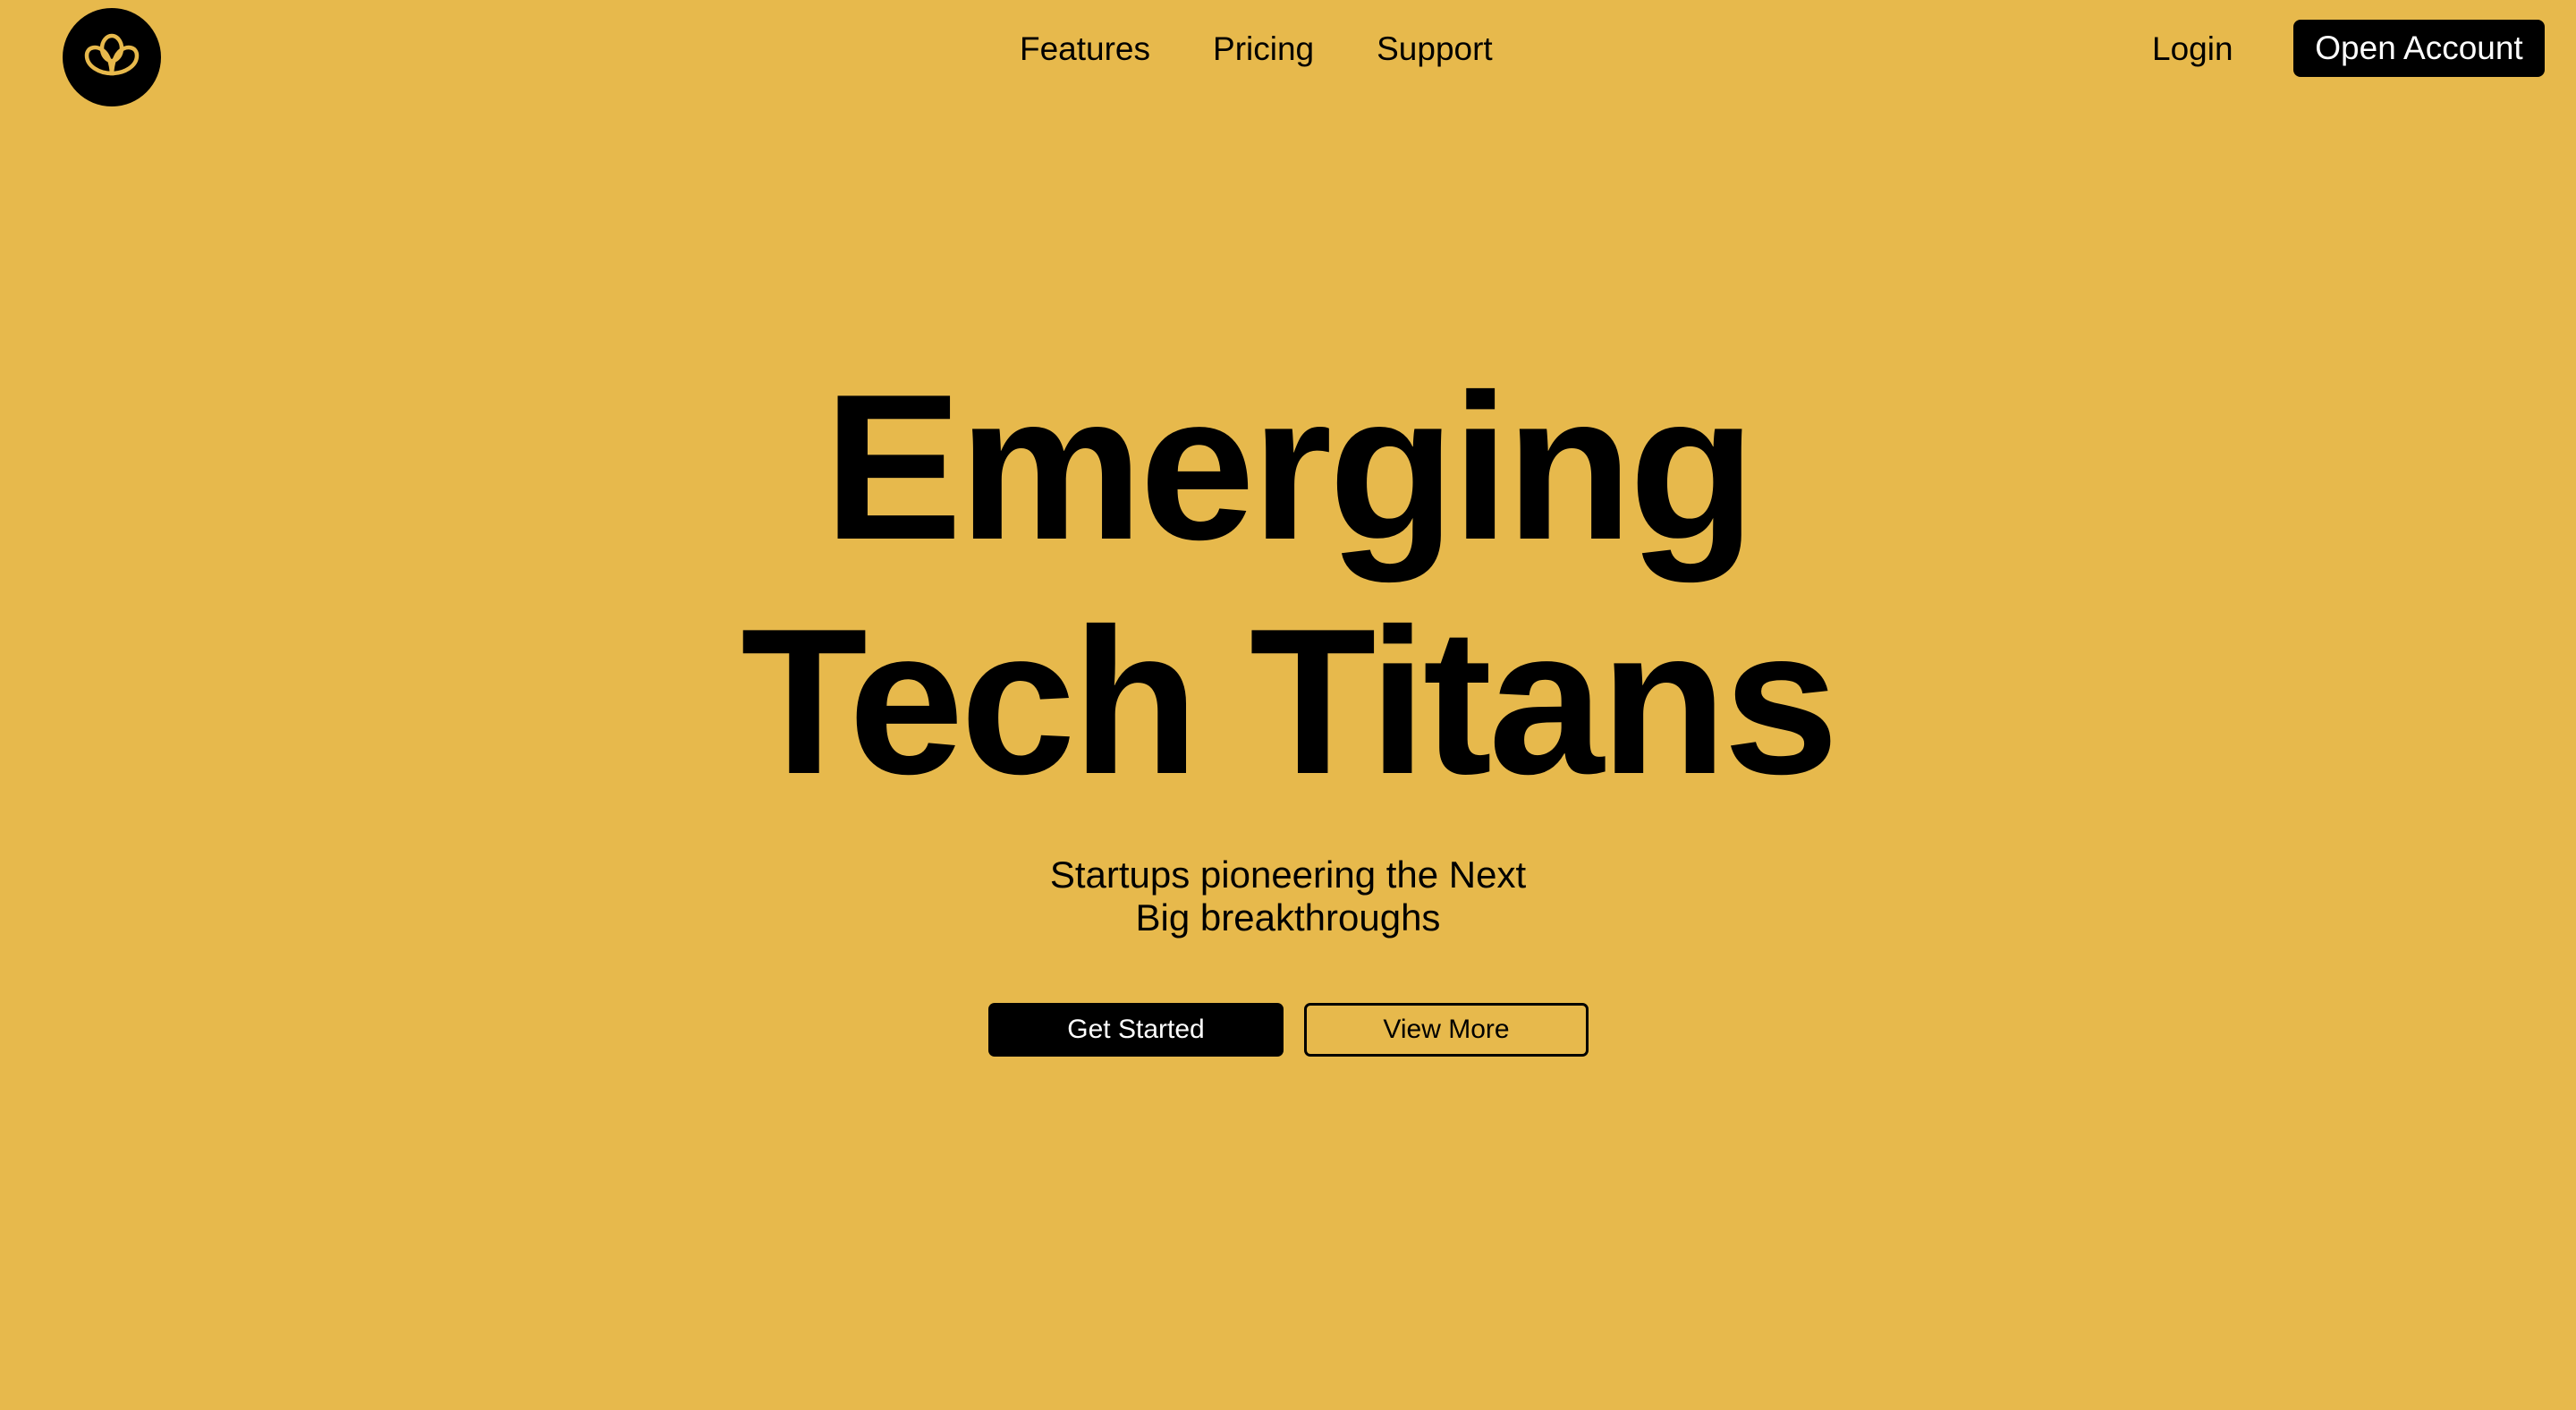 This screenshot has height=1410, width=2576. What do you see at coordinates (1446, 1030) in the screenshot?
I see `view-more-button: View More` at bounding box center [1446, 1030].